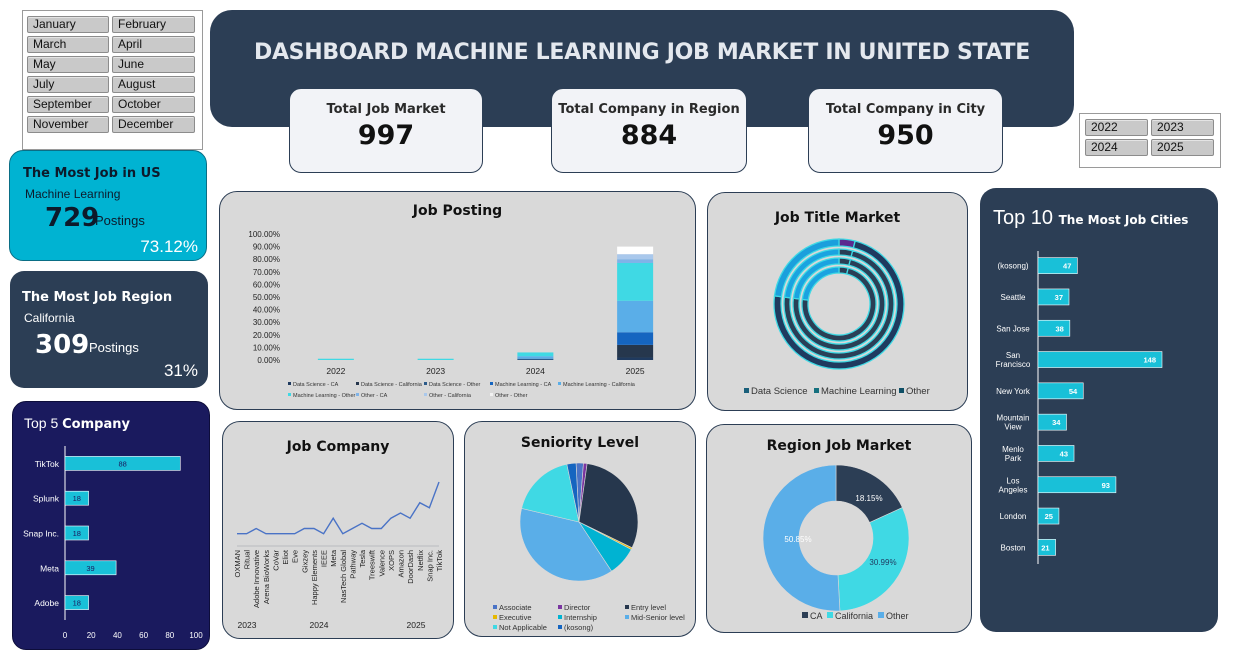 The height and width of the screenshot is (670, 1235). What do you see at coordinates (153, 44) in the screenshot?
I see `month-option-april: April` at bounding box center [153, 44].